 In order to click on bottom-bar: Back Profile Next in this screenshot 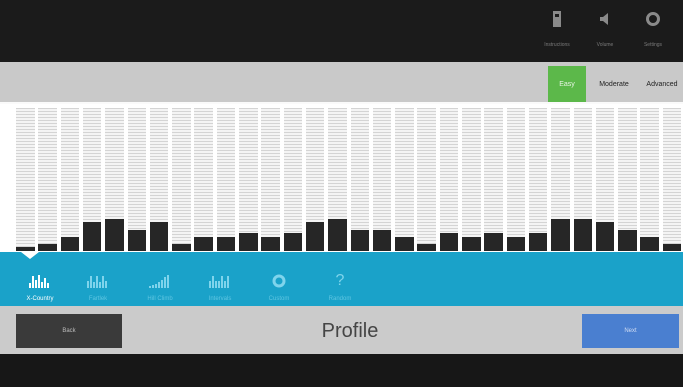, I will do `click(341, 330)`.